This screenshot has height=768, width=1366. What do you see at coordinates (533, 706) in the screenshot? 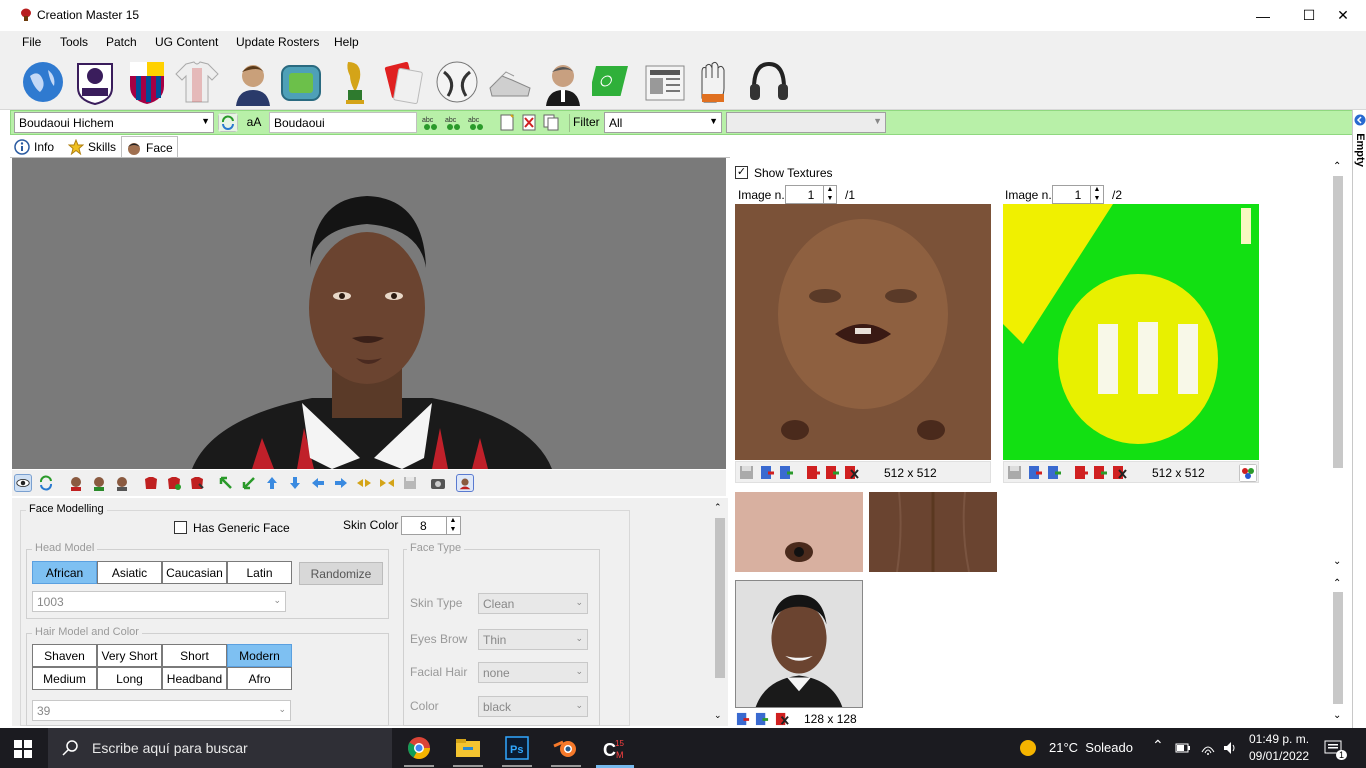
I see `color-select: black ⌄` at bounding box center [533, 706].